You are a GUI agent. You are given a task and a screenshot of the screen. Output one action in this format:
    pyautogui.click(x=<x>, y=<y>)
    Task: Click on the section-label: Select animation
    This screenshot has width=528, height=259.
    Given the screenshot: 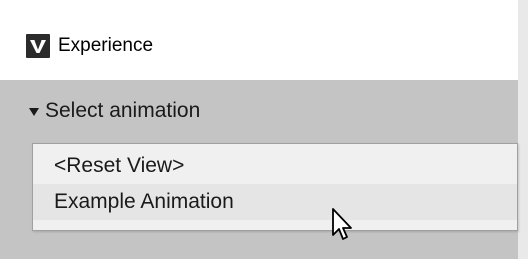 What is the action you would take?
    pyautogui.click(x=122, y=111)
    